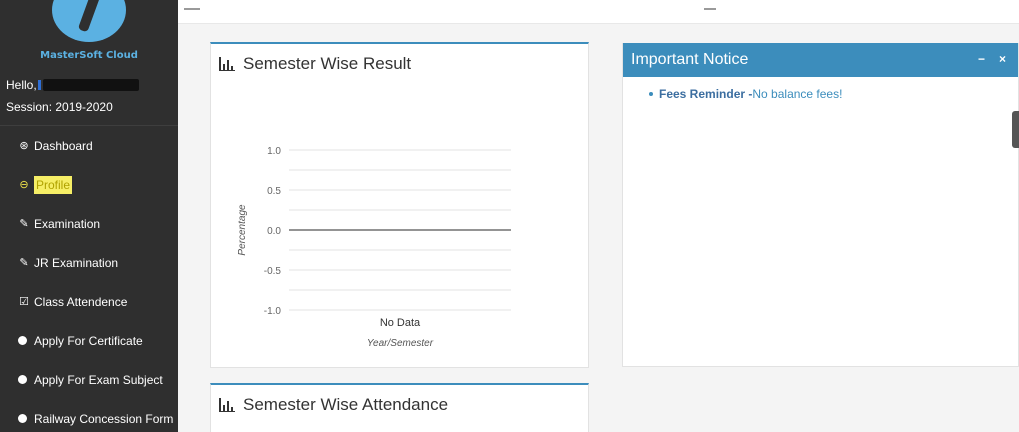 The height and width of the screenshot is (432, 1019). I want to click on brand-name: MasterSoft Cloud, so click(89, 55).